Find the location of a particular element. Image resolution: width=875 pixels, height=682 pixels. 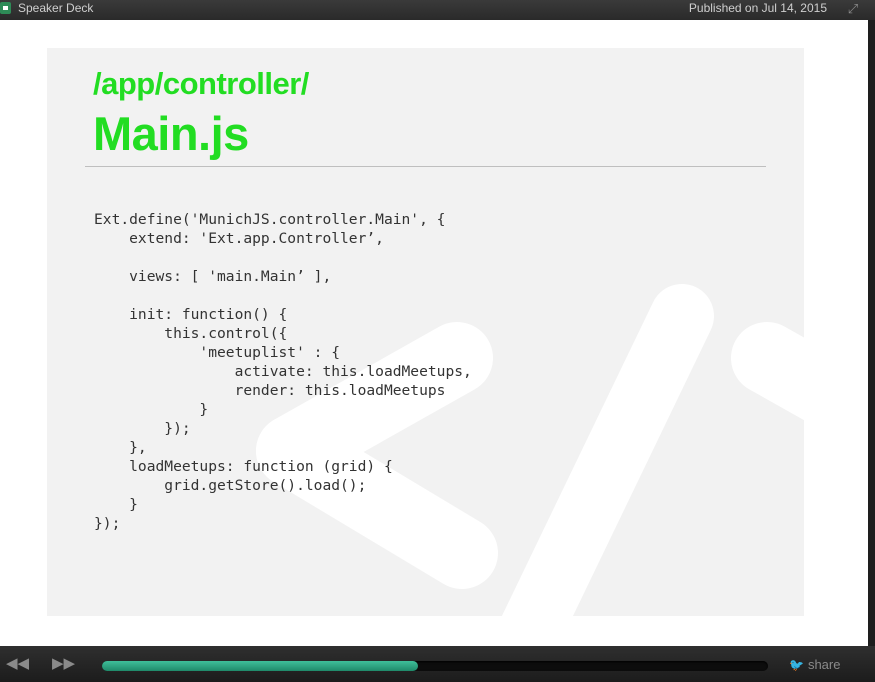

share-button: 🐦 share is located at coordinates (814, 664).